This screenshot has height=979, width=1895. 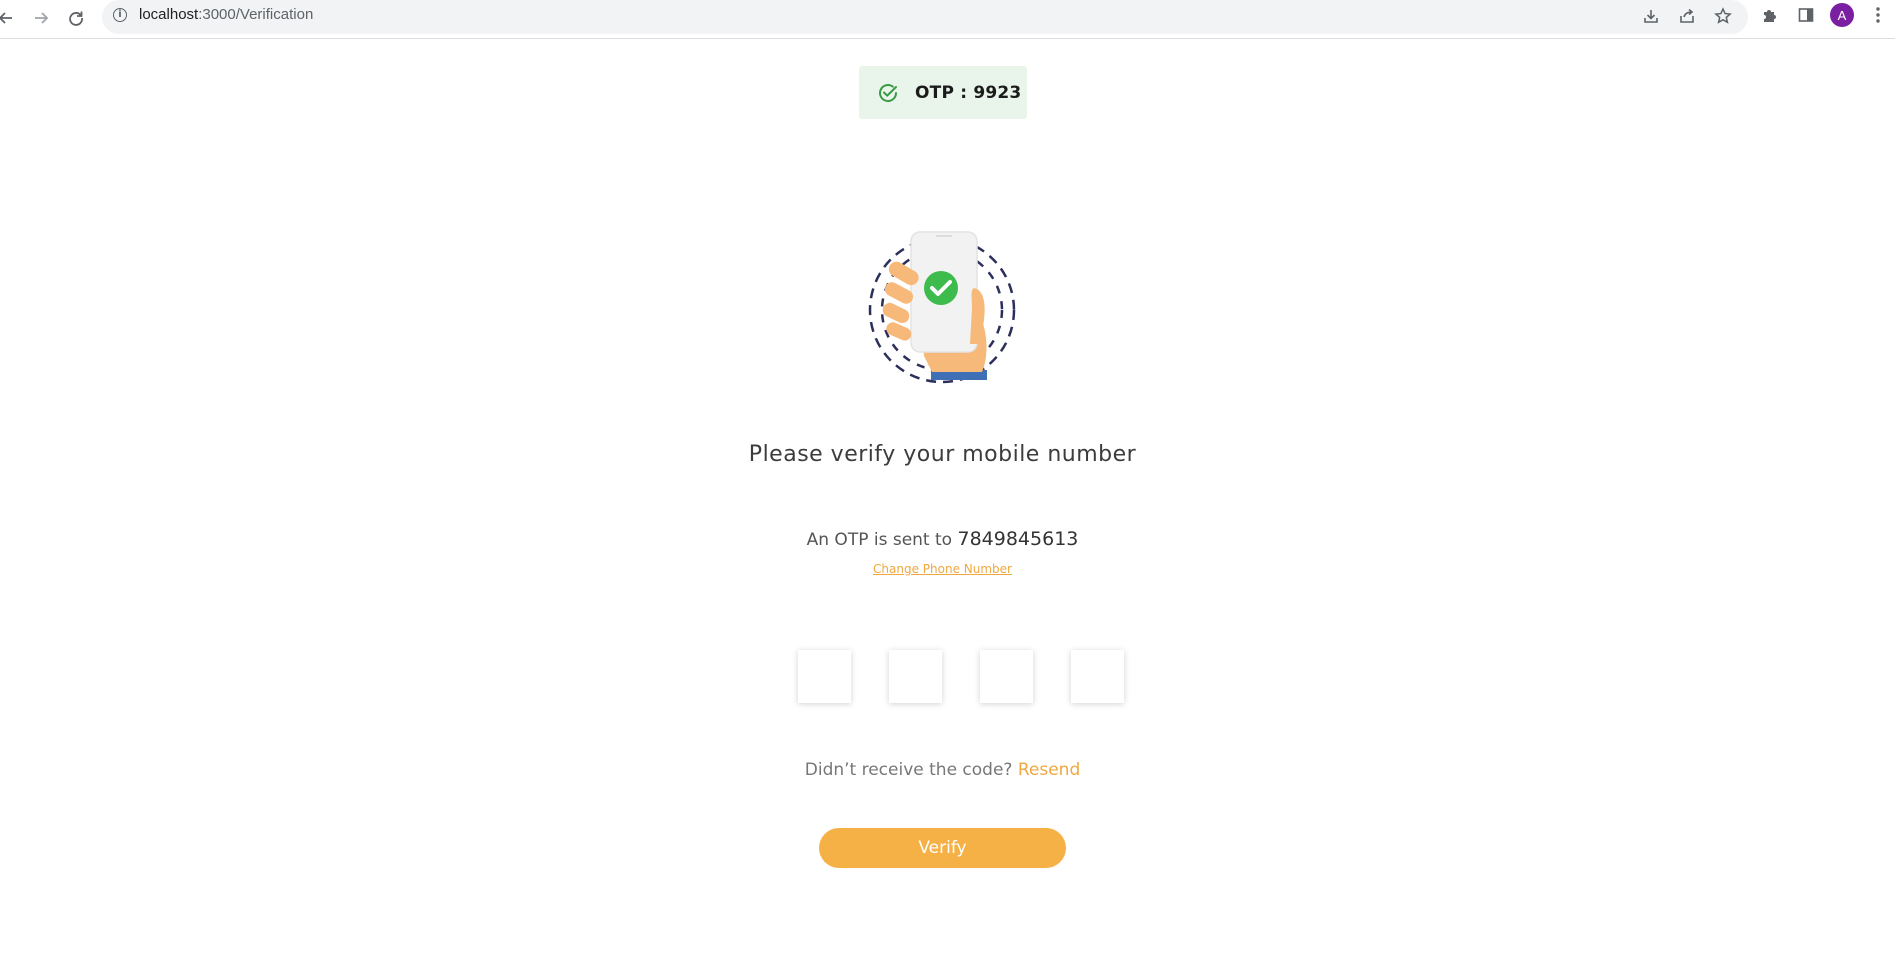 What do you see at coordinates (1770, 15) in the screenshot?
I see `puzzle-icon` at bounding box center [1770, 15].